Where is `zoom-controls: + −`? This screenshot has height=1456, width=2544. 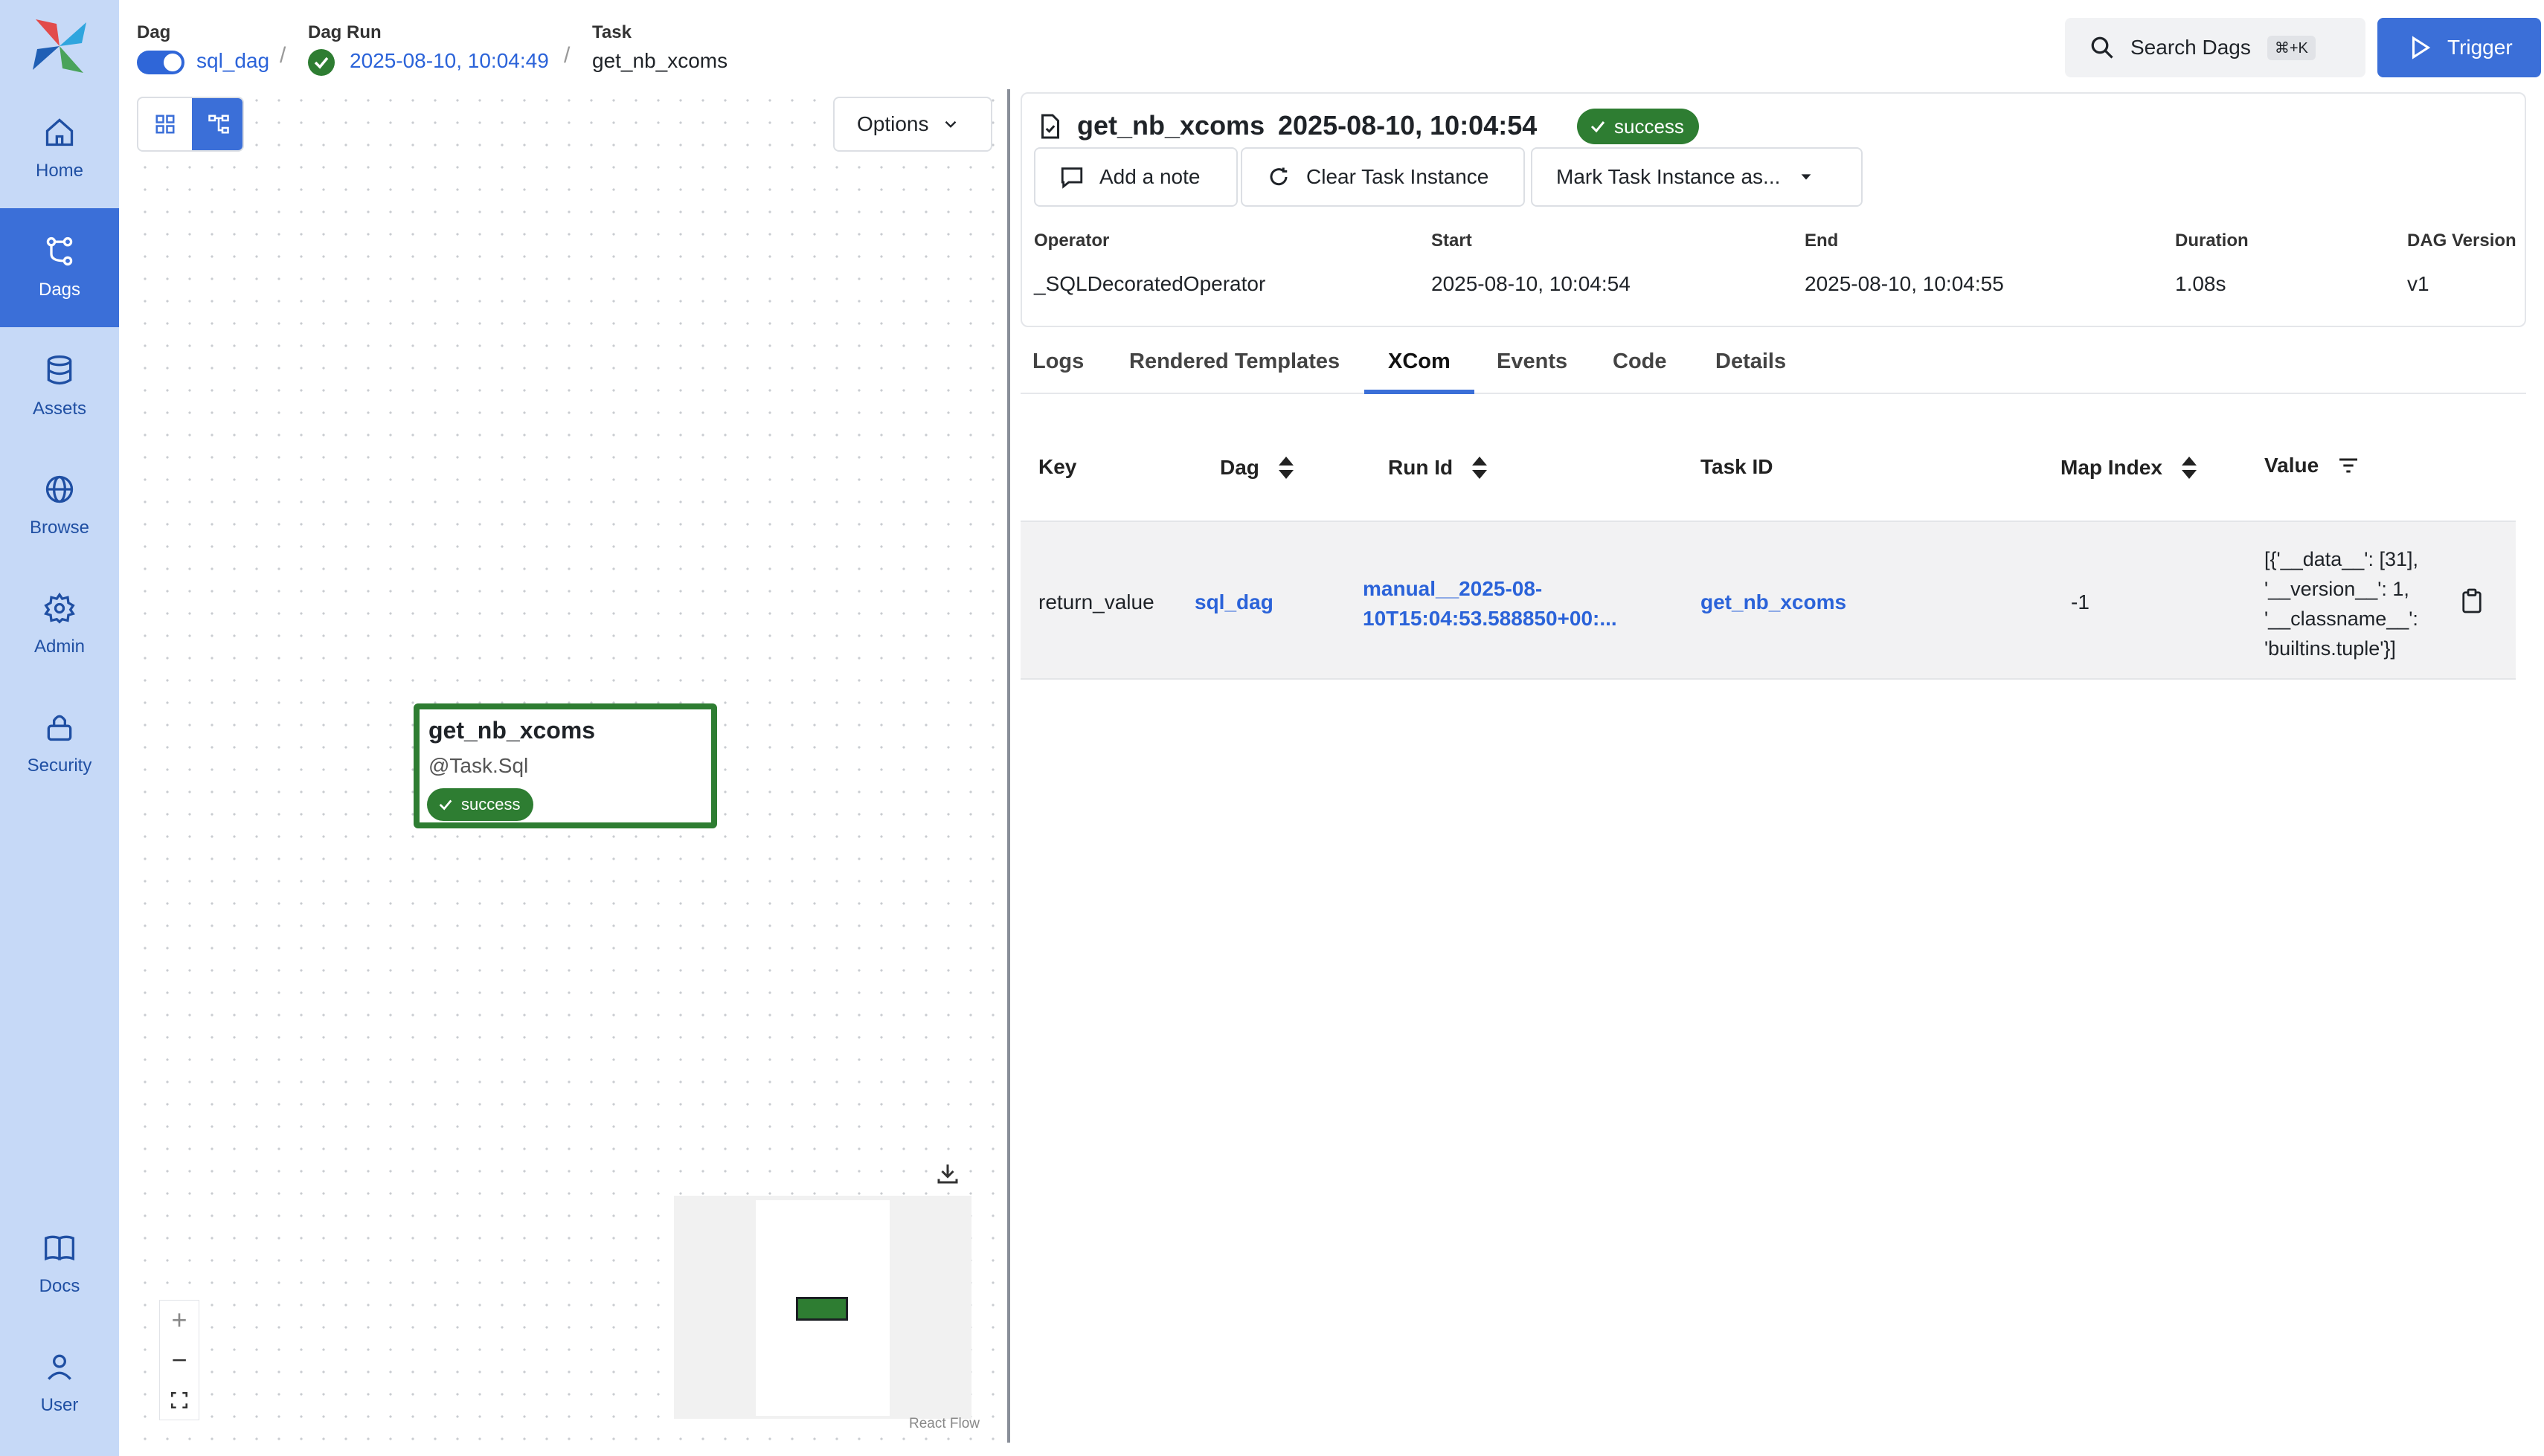 zoom-controls: + − is located at coordinates (179, 1360).